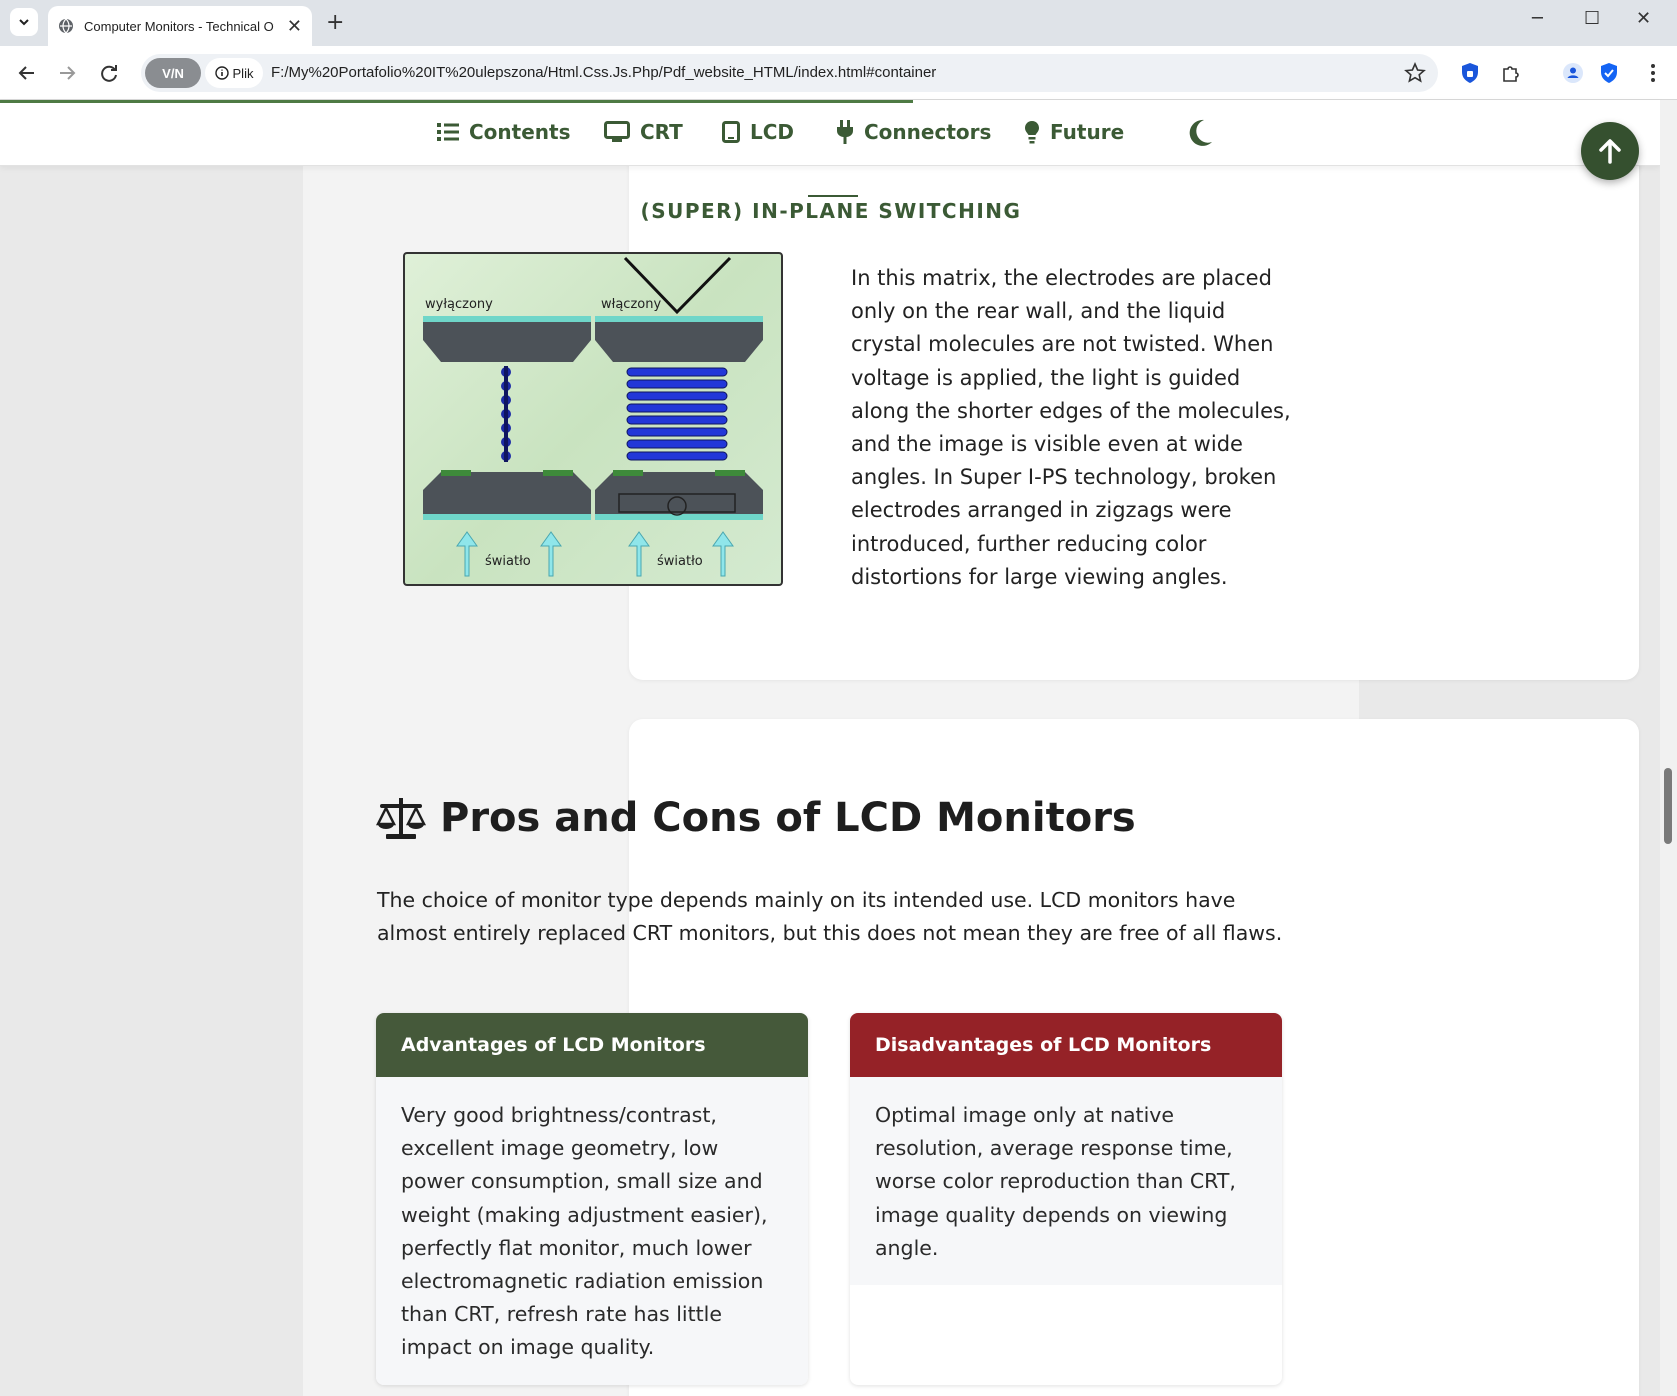 This screenshot has width=1677, height=1396. Describe the element at coordinates (845, 132) in the screenshot. I see `plug-icon` at that location.